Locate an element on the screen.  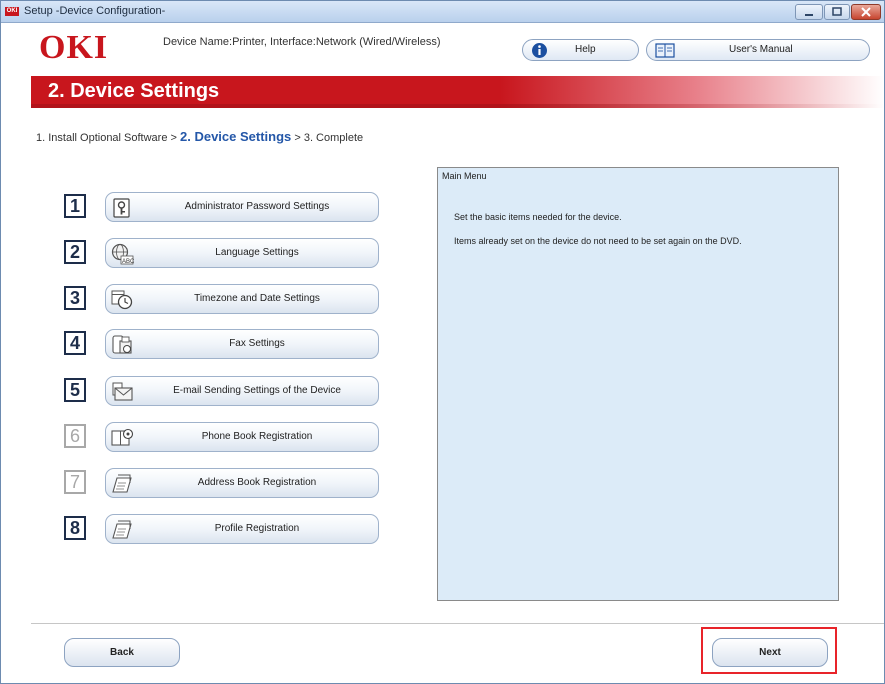
step-number: 7 is located at coordinates (75, 482).